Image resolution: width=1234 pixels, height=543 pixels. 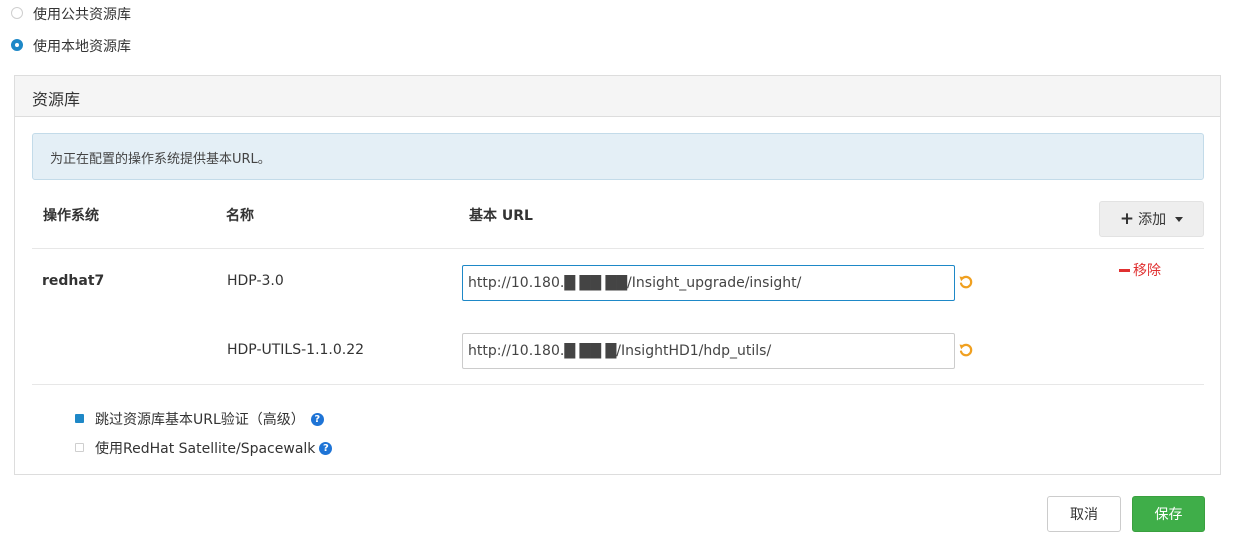 What do you see at coordinates (618, 384) in the screenshot?
I see `table-divider-bottom` at bounding box center [618, 384].